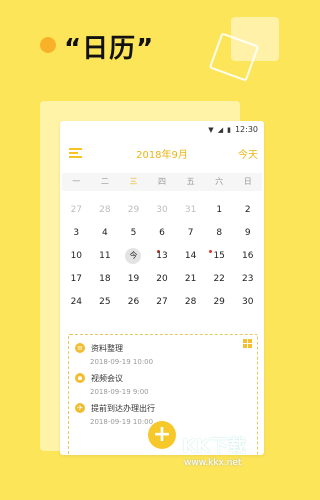  I want to click on status-bar: ▼ ◢ ▮ 12:30, so click(233, 129).